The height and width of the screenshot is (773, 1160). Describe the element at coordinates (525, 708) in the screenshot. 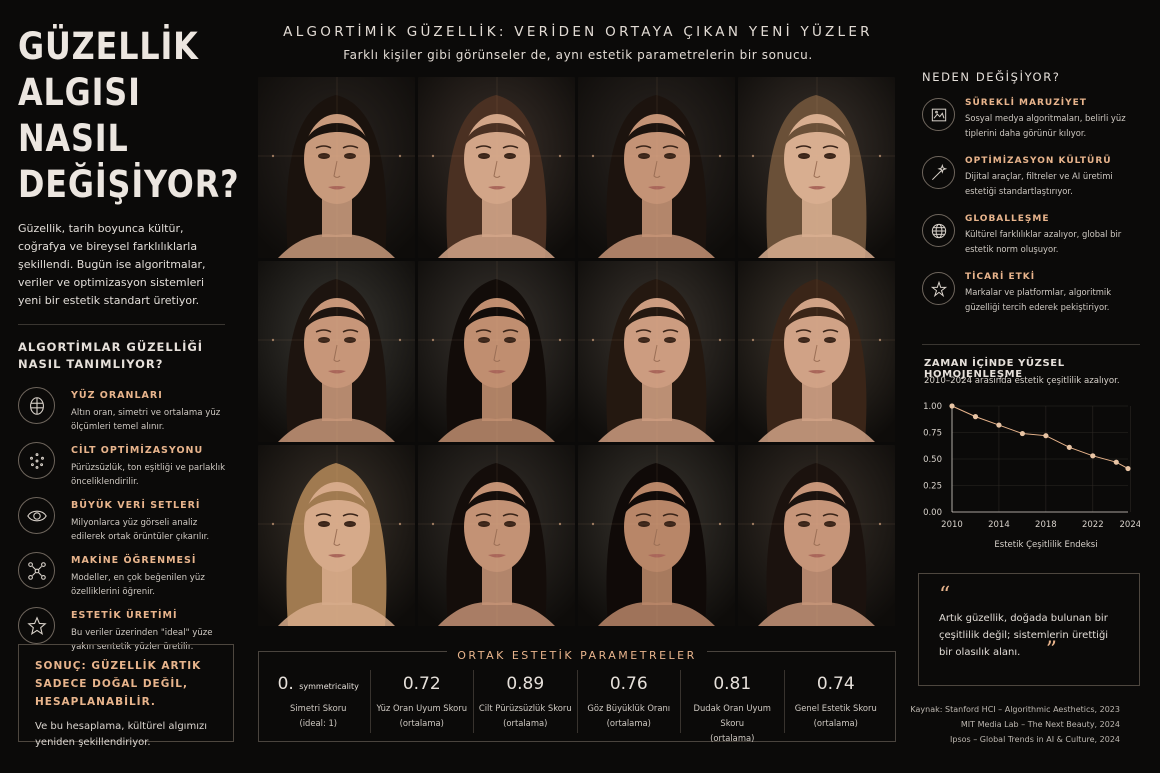

I see `param-label: Cilt Pürüzsüzlük Skoru` at that location.